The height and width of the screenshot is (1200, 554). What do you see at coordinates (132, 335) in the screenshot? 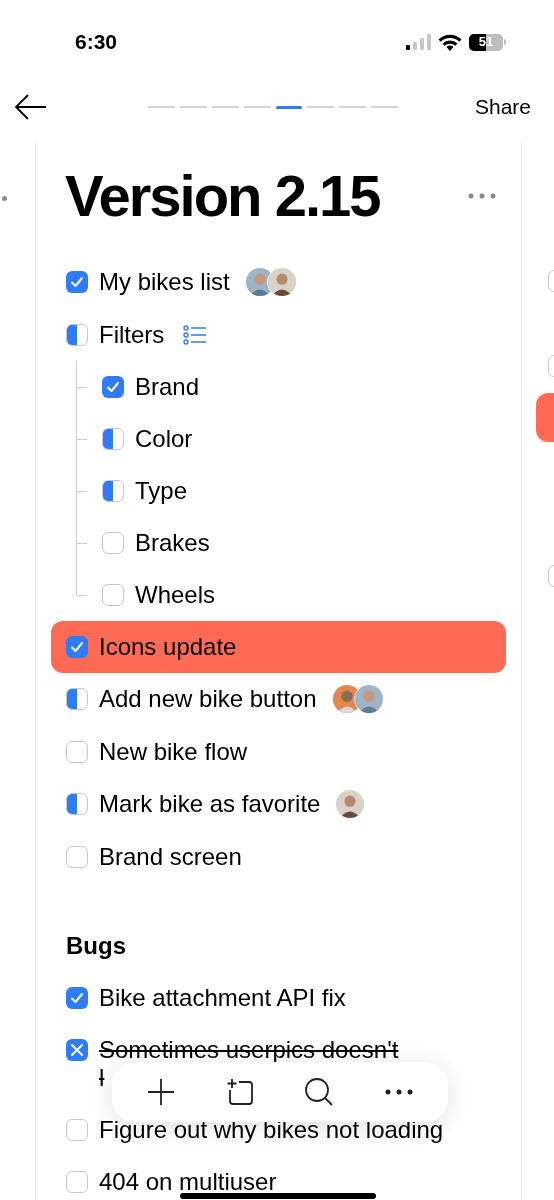
I see `task-text: Filters` at bounding box center [132, 335].